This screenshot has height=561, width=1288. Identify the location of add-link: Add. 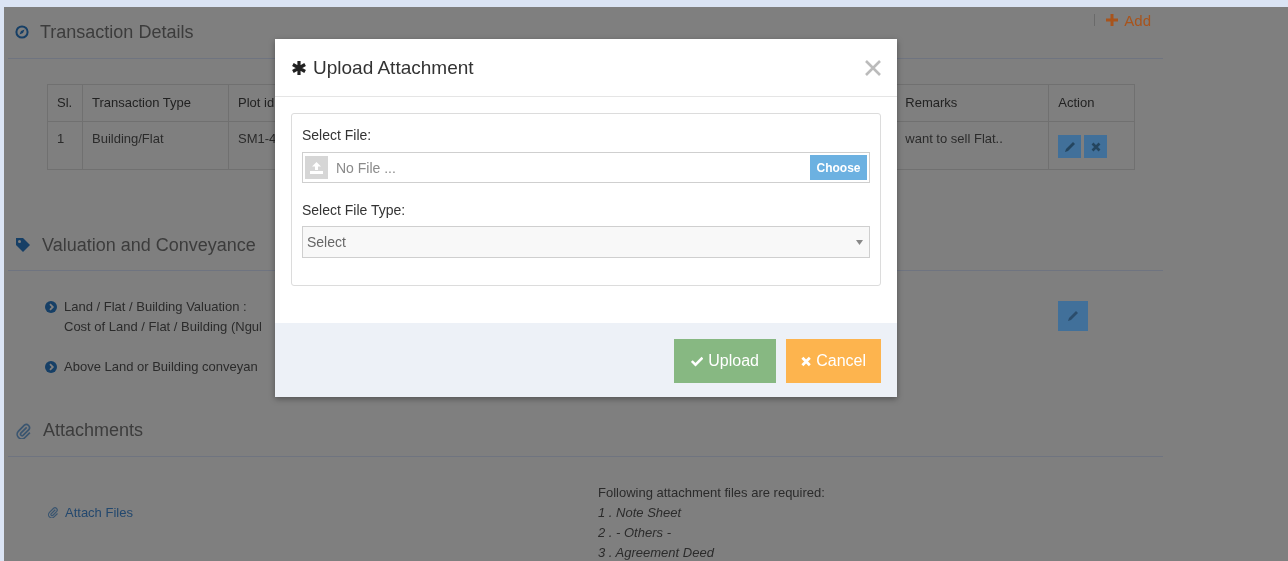
(1128, 20).